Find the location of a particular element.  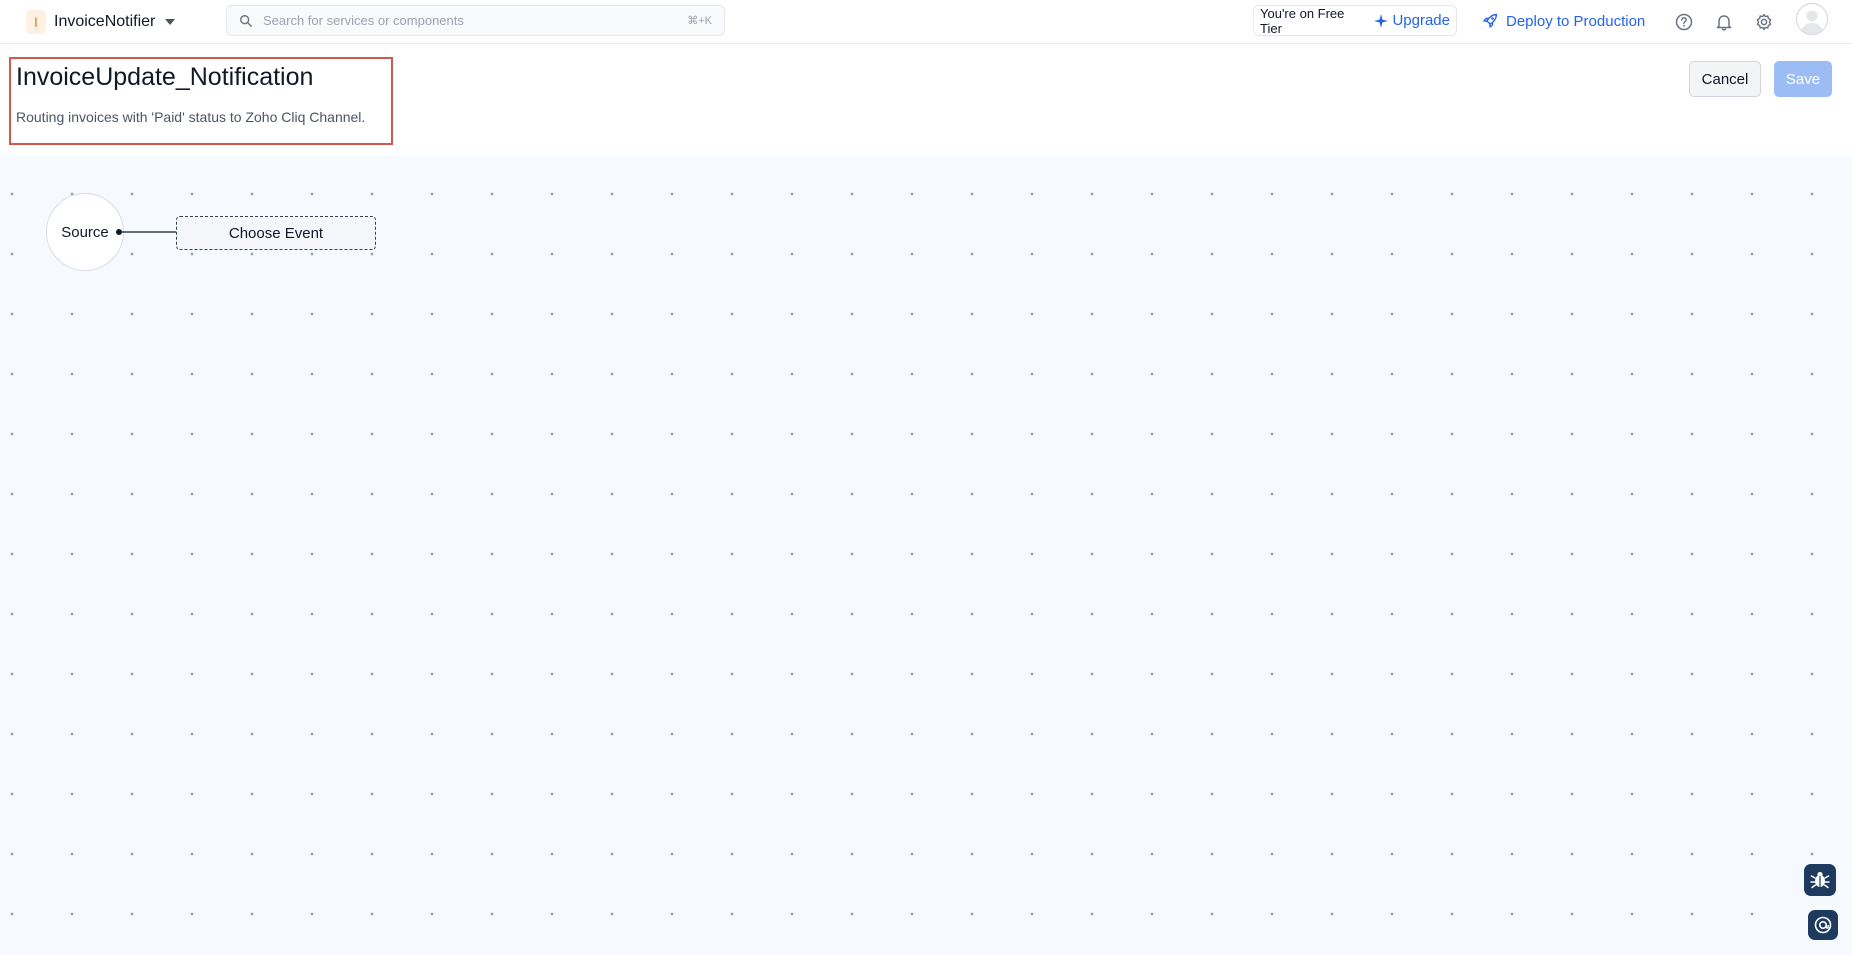

search-input is located at coordinates (474, 20).